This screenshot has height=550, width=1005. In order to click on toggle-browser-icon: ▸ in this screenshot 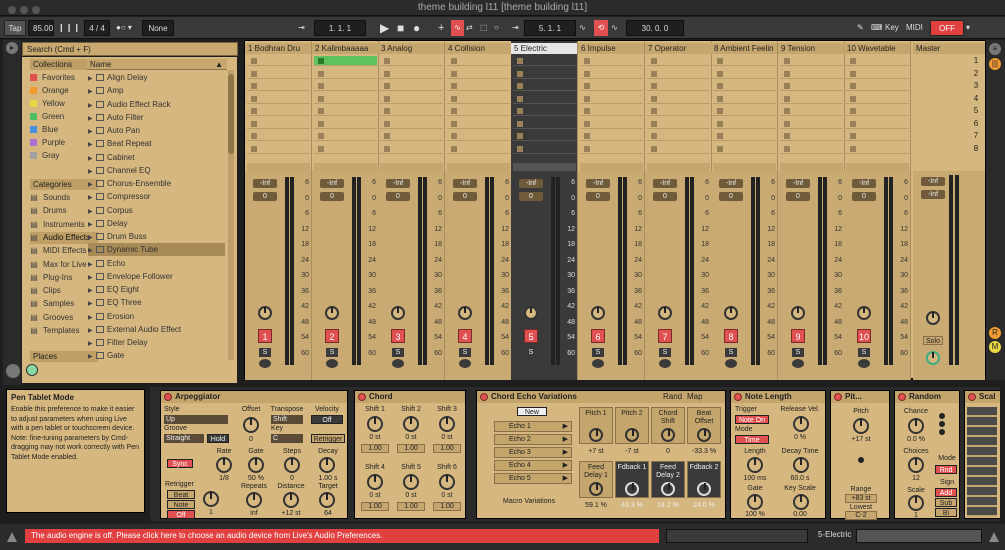, I will do `click(12, 48)`.